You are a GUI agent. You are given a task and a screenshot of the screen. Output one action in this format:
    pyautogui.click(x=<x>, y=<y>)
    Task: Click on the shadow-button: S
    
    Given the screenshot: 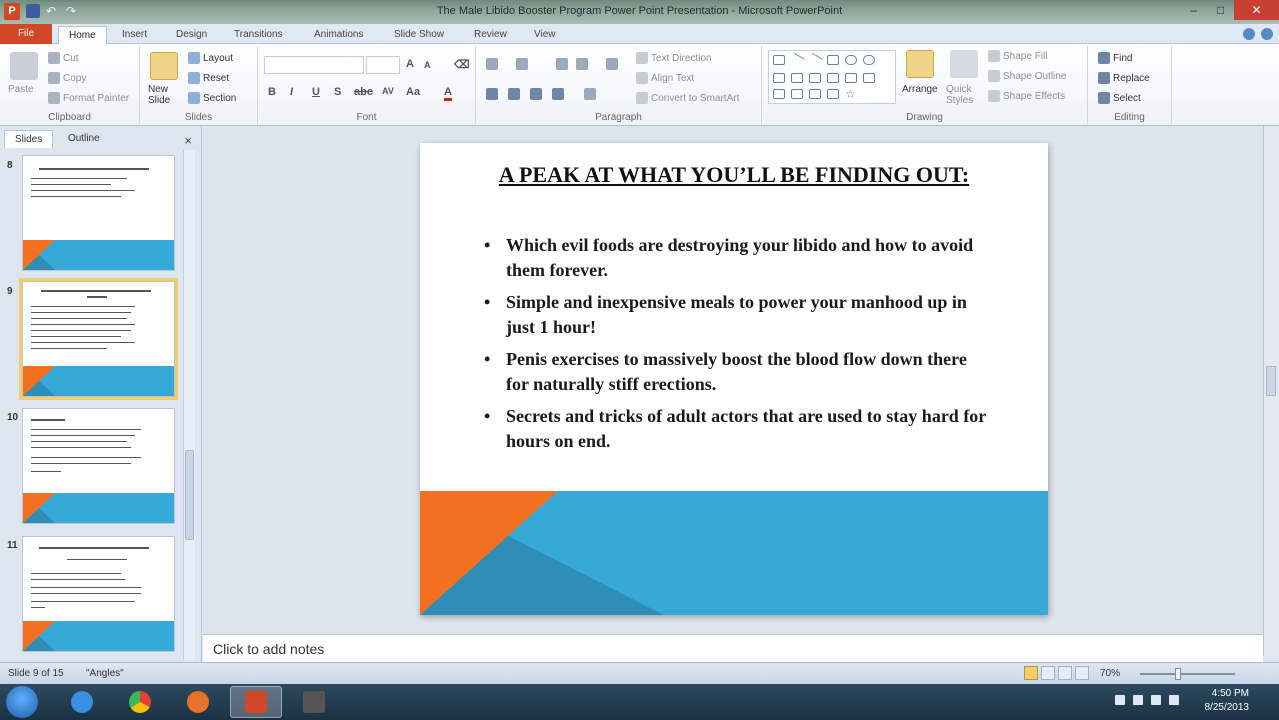 What is the action you would take?
    pyautogui.click(x=337, y=92)
    